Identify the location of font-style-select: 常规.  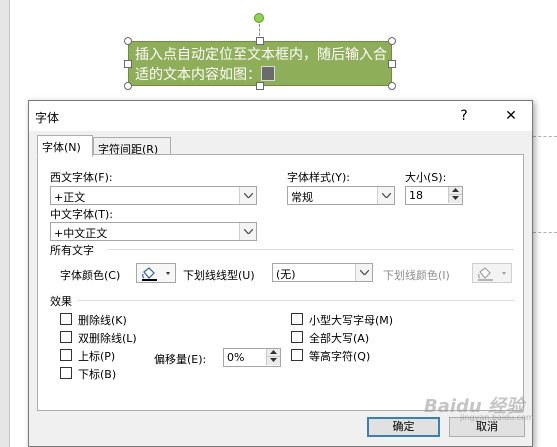
(341, 195).